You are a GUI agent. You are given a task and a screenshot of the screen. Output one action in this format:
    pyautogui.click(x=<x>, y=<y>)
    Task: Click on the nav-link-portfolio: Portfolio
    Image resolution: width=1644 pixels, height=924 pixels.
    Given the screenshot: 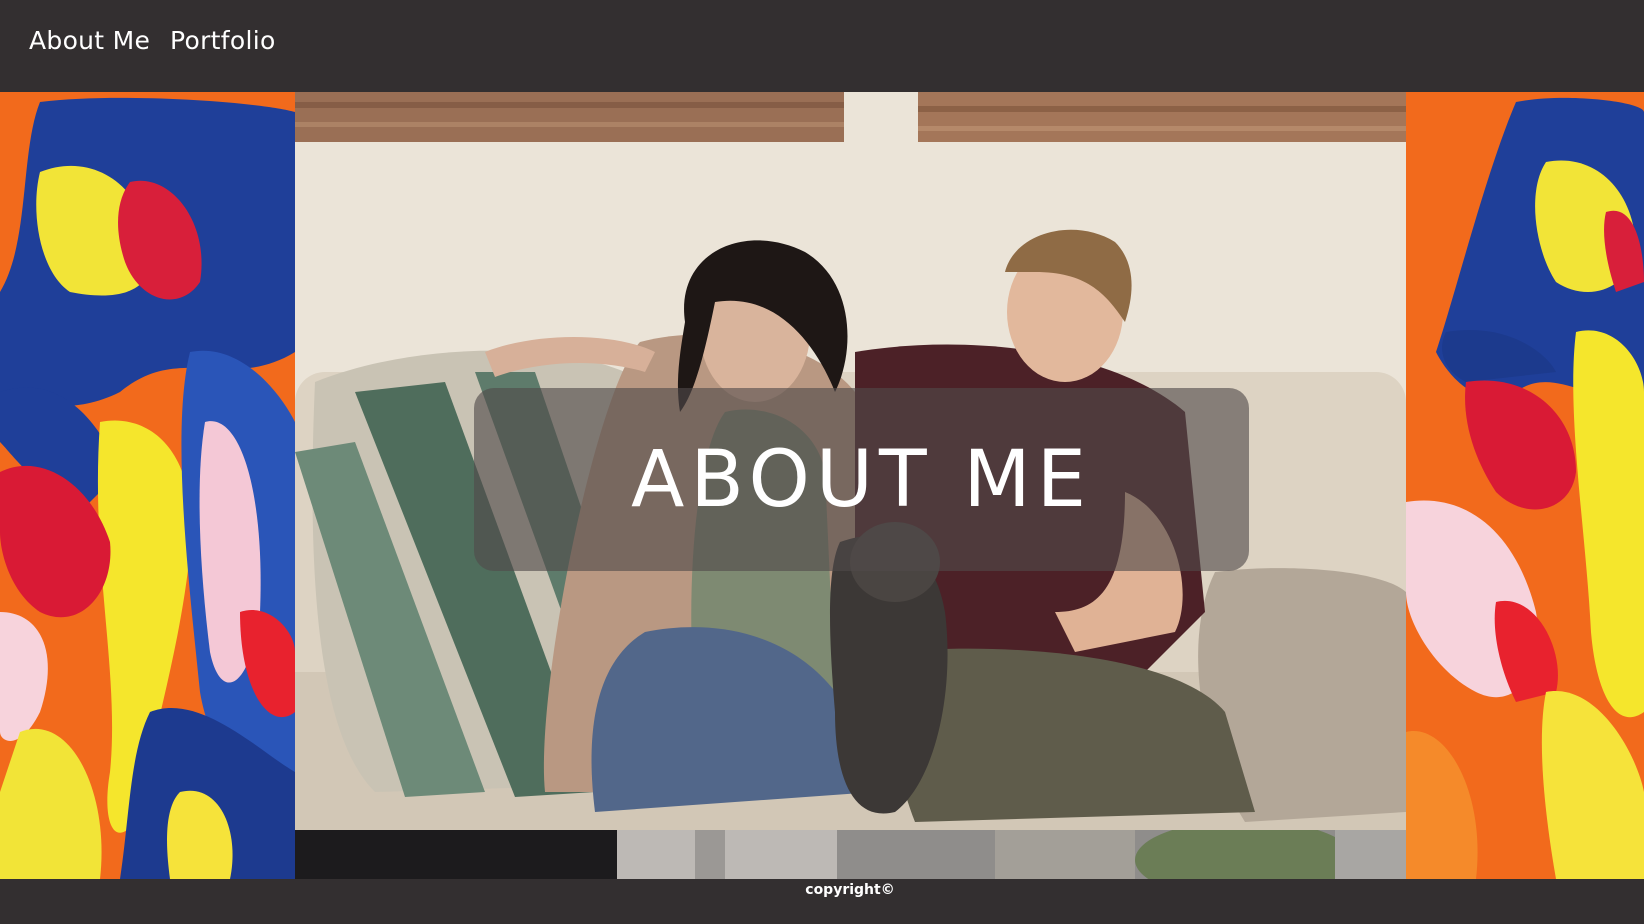 What is the action you would take?
    pyautogui.click(x=223, y=40)
    